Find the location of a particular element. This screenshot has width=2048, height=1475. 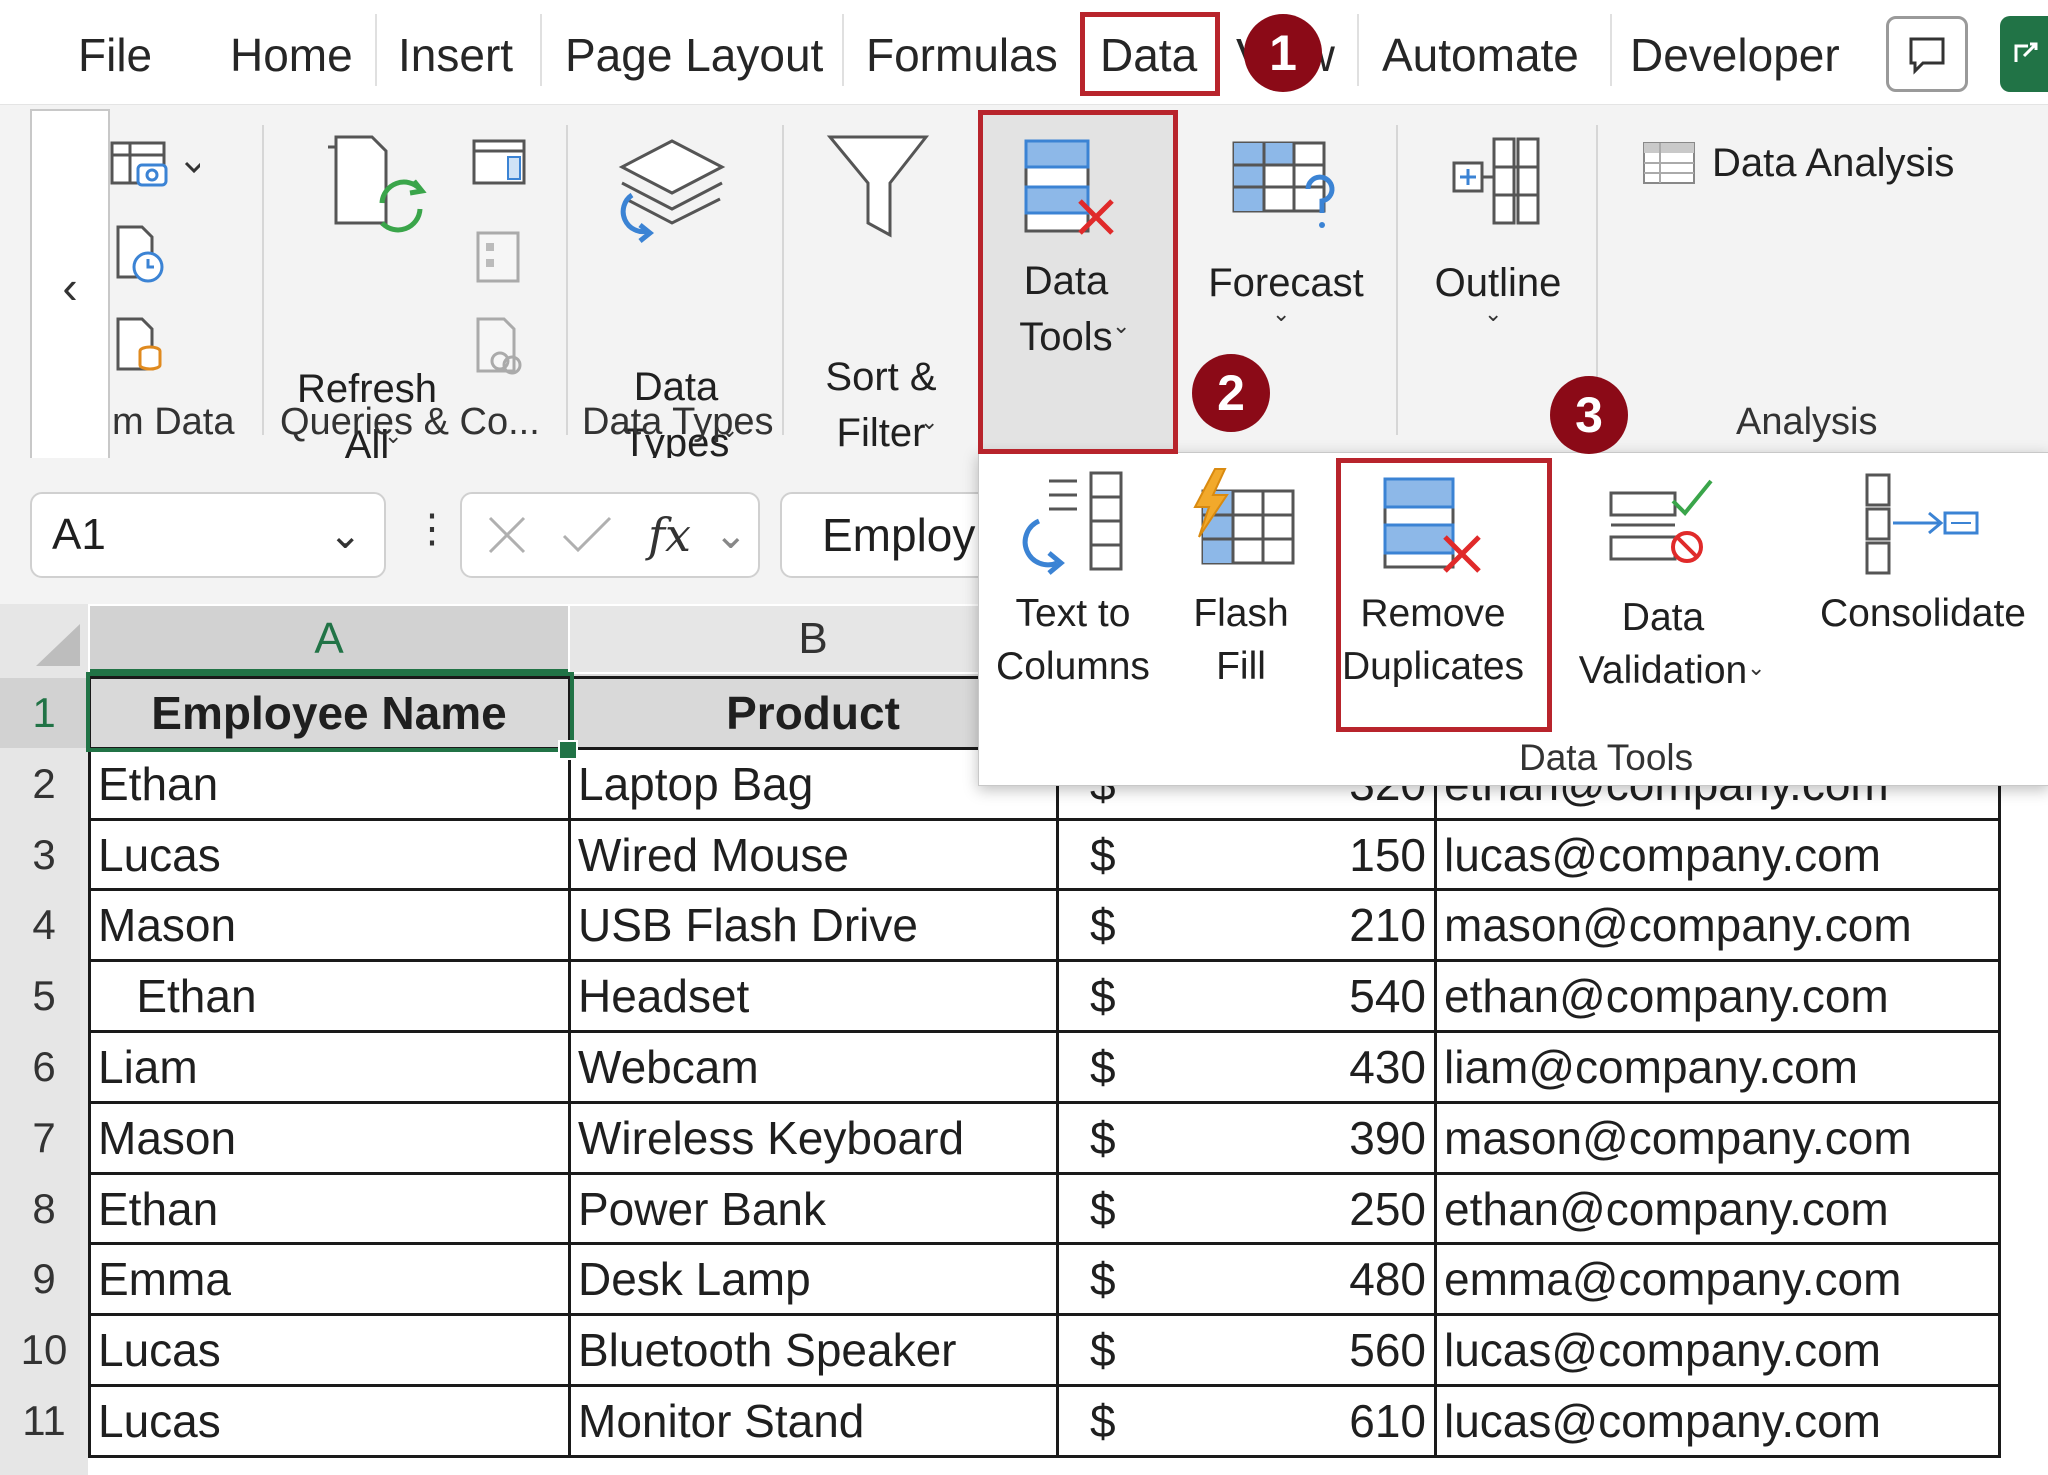

amount-cell: 540 is located at coordinates (1283, 996).